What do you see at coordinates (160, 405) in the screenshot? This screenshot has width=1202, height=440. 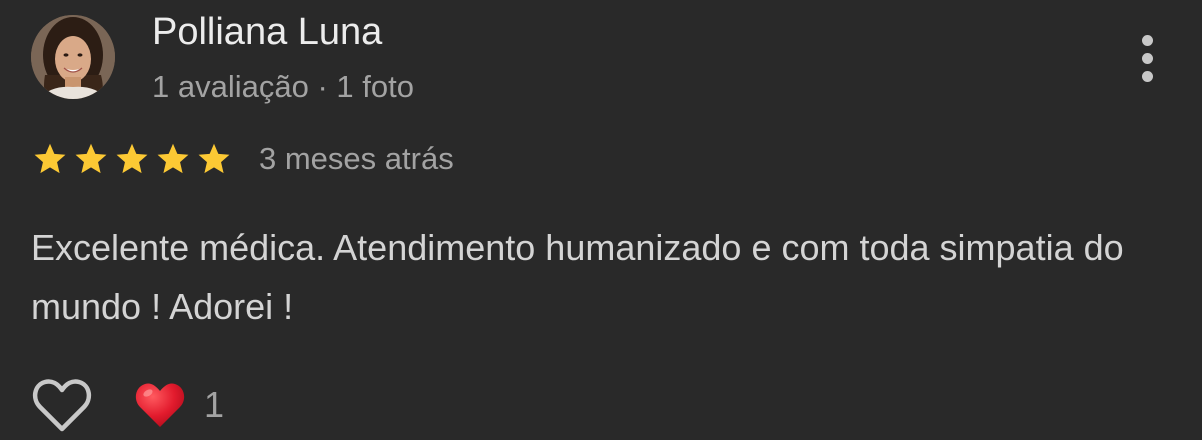 I see `red-heart-icon` at bounding box center [160, 405].